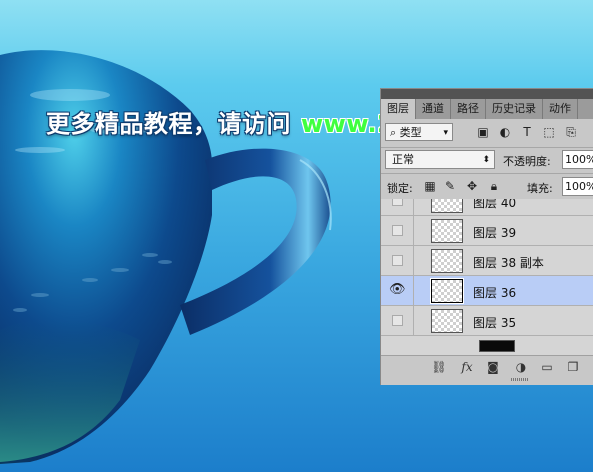  Describe the element at coordinates (547, 367) in the screenshot. I see `new-group-icon: ▭` at that location.